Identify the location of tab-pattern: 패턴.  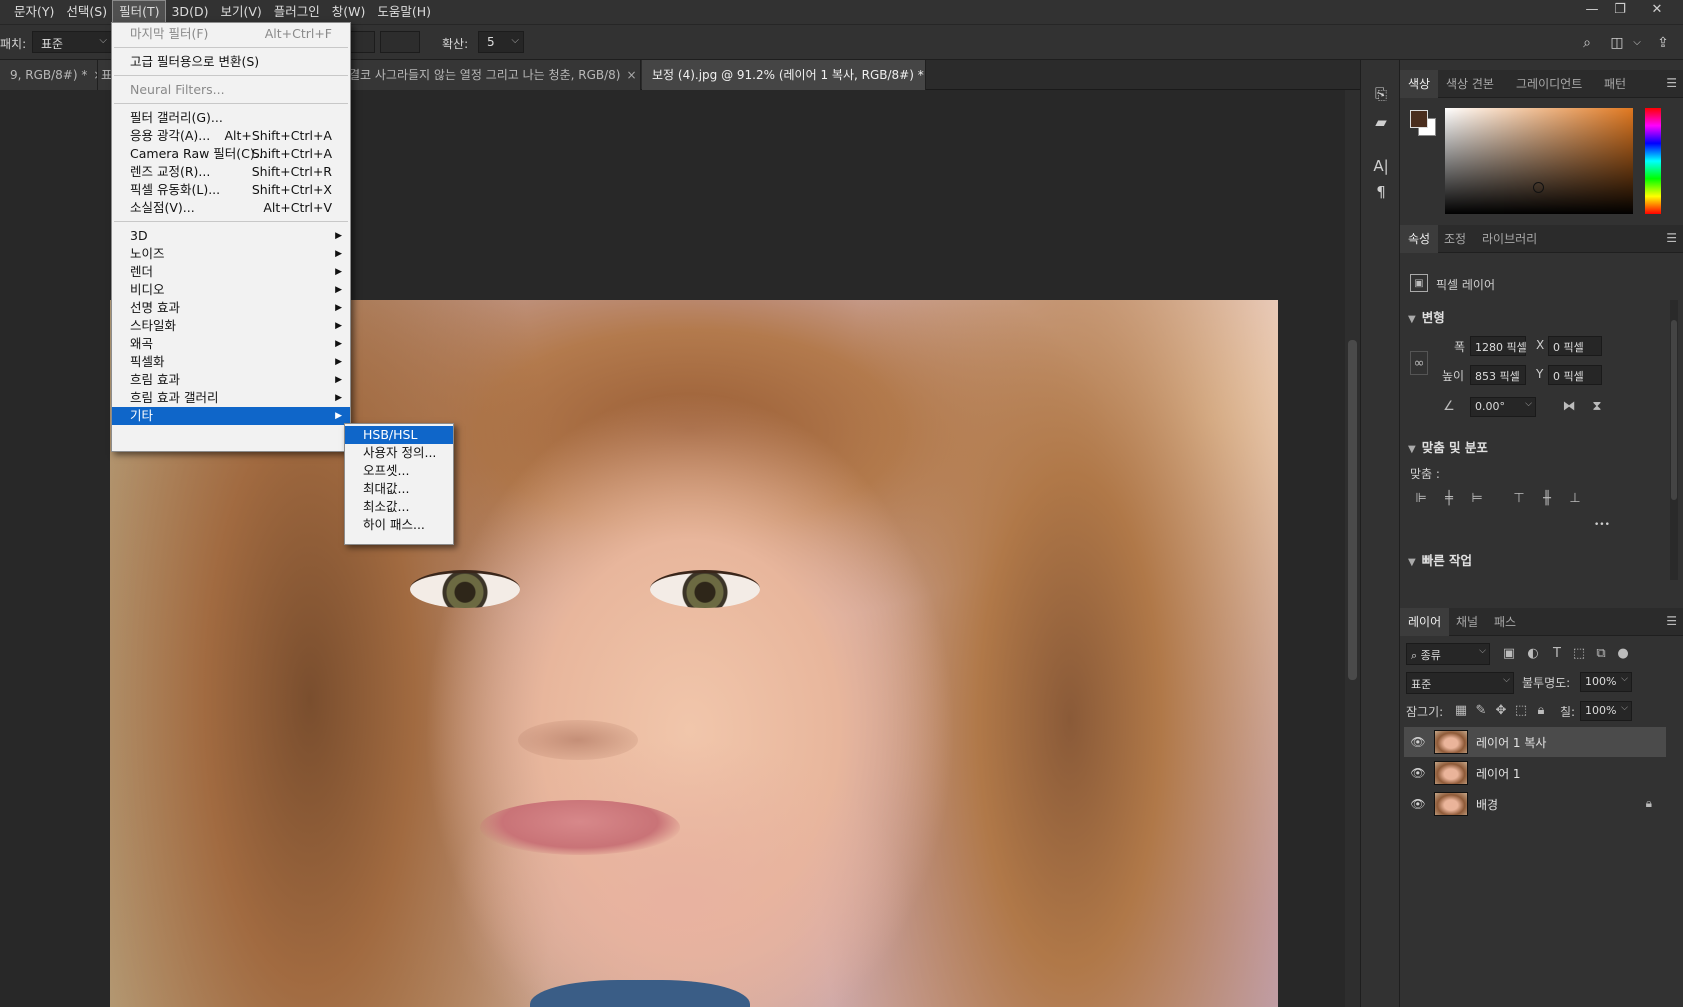
(1615, 84).